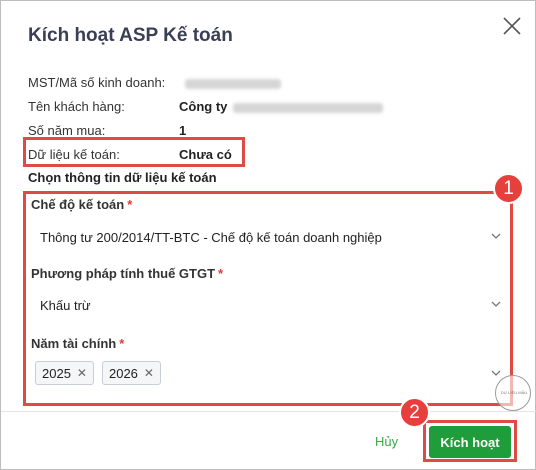 This screenshot has width=536, height=470. I want to click on years-value: 1, so click(183, 130).